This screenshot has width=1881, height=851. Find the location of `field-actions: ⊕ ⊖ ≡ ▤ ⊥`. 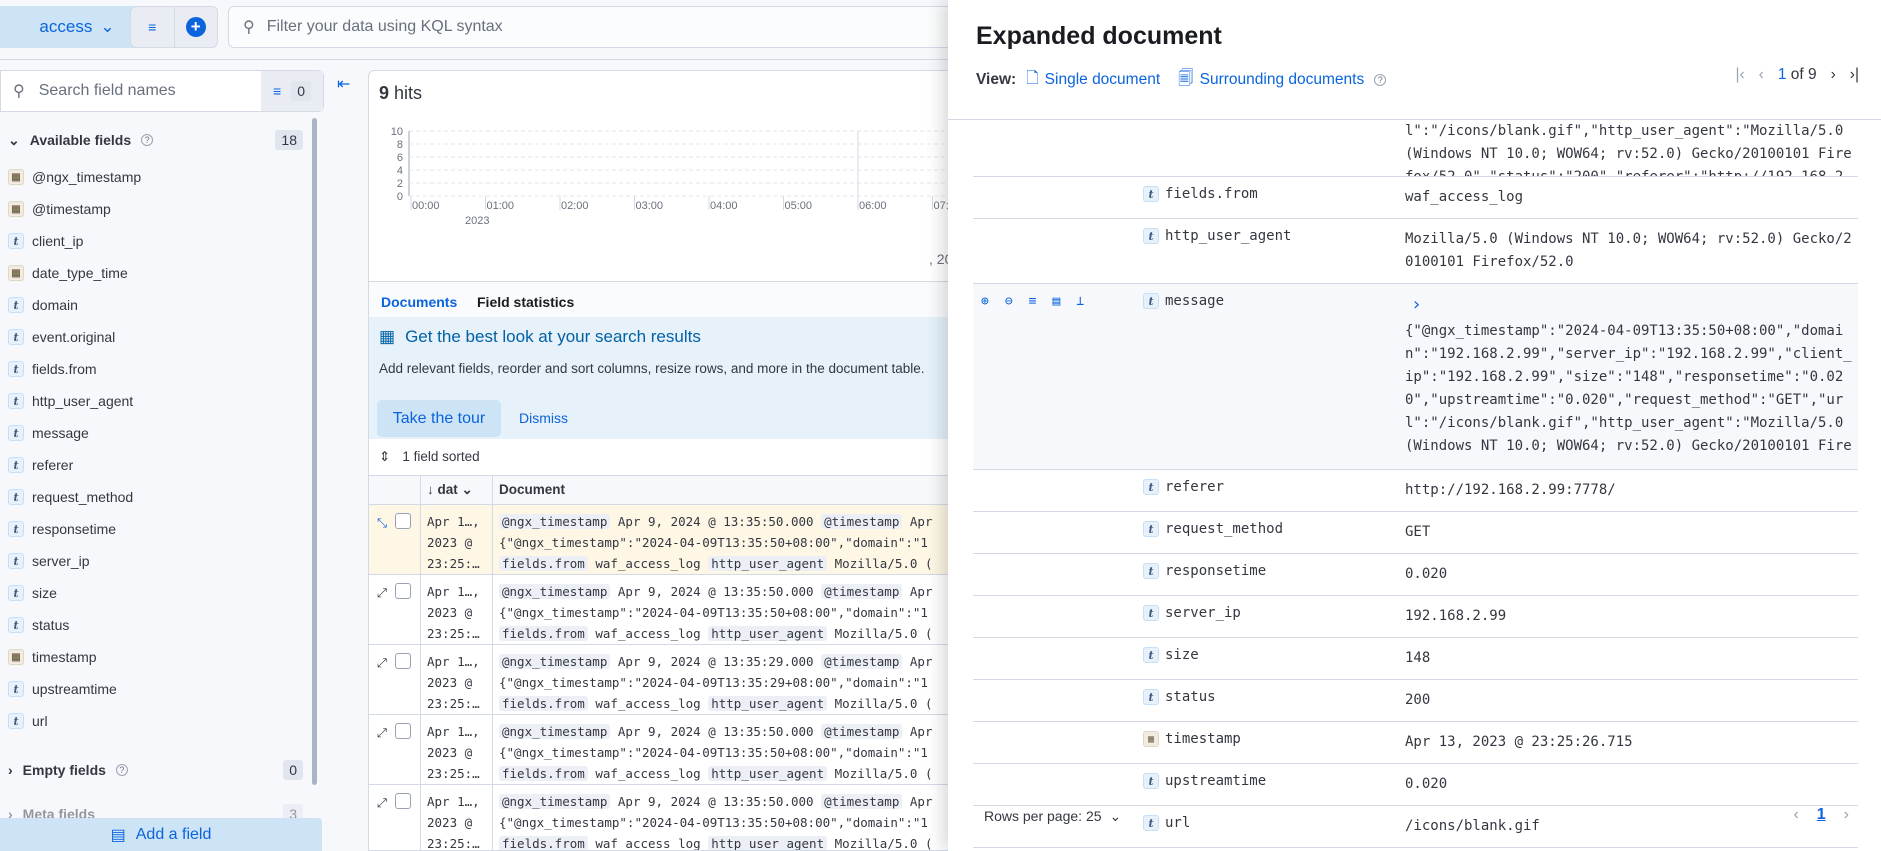

field-actions: ⊕ ⊖ ≡ ▤ ⊥ is located at coordinates (1058, 376).